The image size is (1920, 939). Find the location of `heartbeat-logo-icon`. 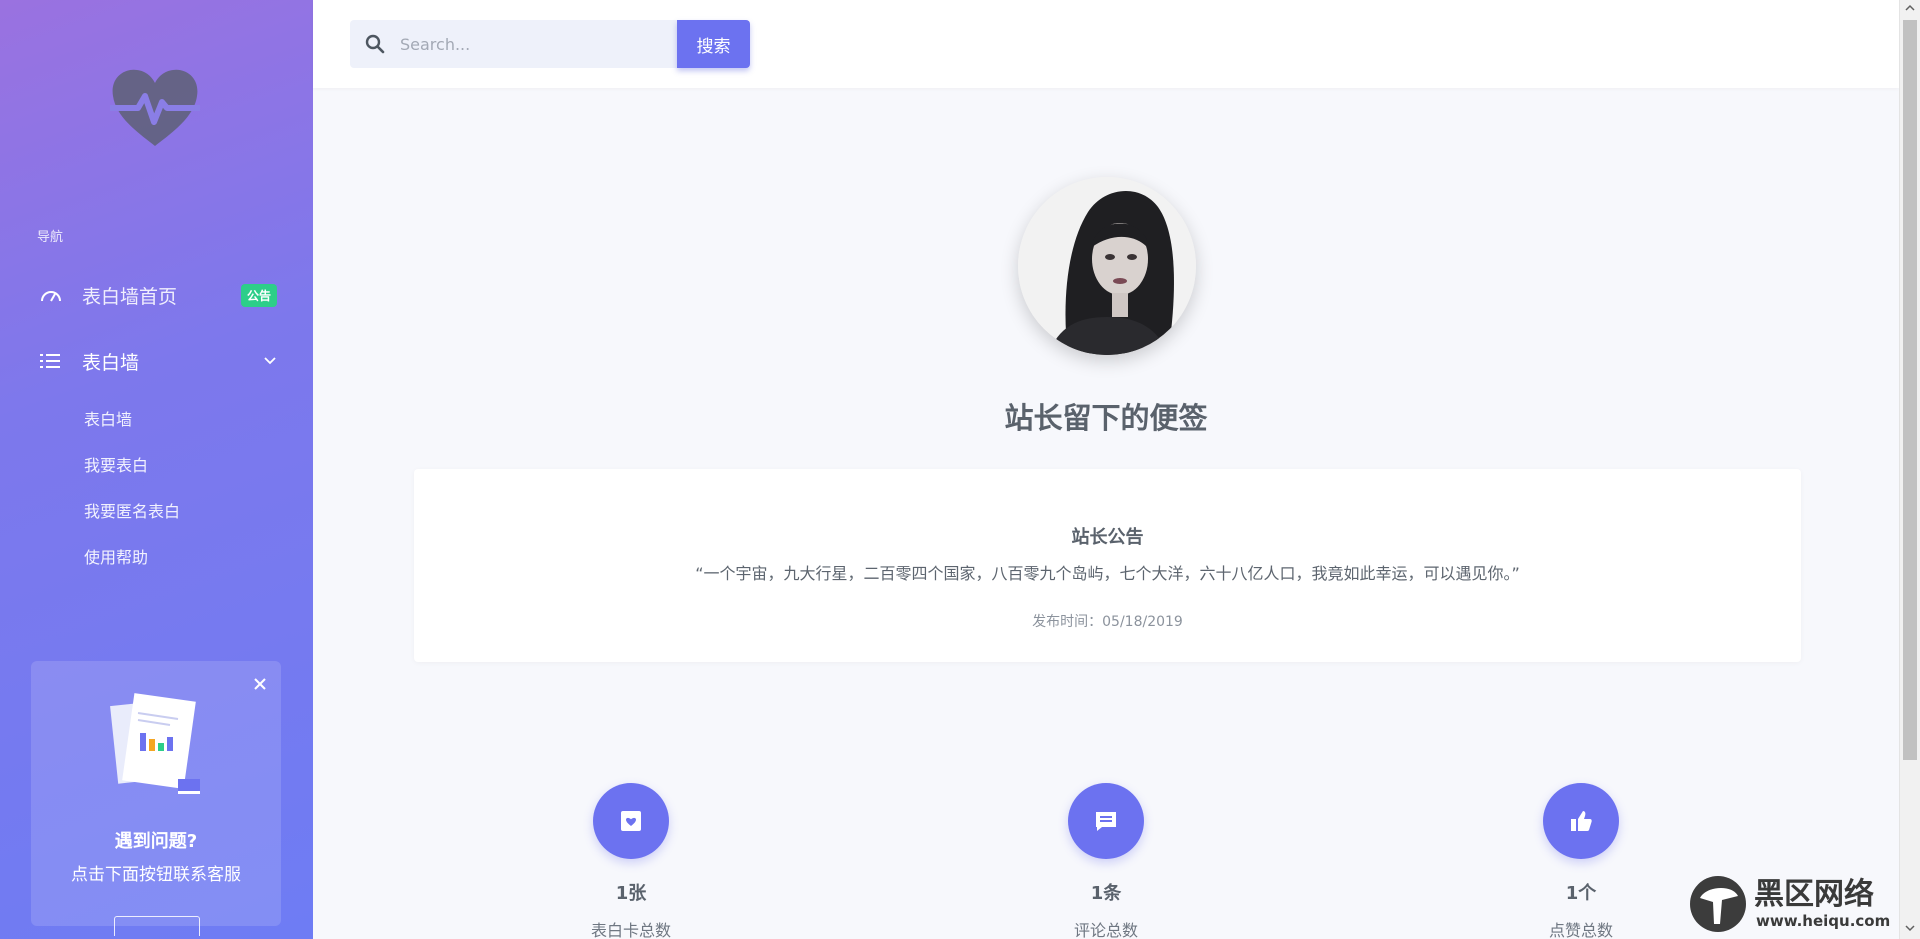

heartbeat-logo-icon is located at coordinates (155, 108).